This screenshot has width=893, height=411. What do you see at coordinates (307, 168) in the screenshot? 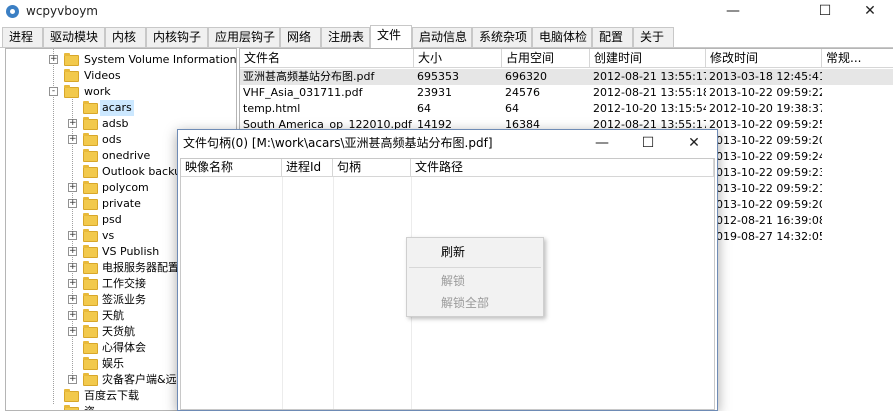
I see `column-header-process-id: 进程Id` at bounding box center [307, 168].